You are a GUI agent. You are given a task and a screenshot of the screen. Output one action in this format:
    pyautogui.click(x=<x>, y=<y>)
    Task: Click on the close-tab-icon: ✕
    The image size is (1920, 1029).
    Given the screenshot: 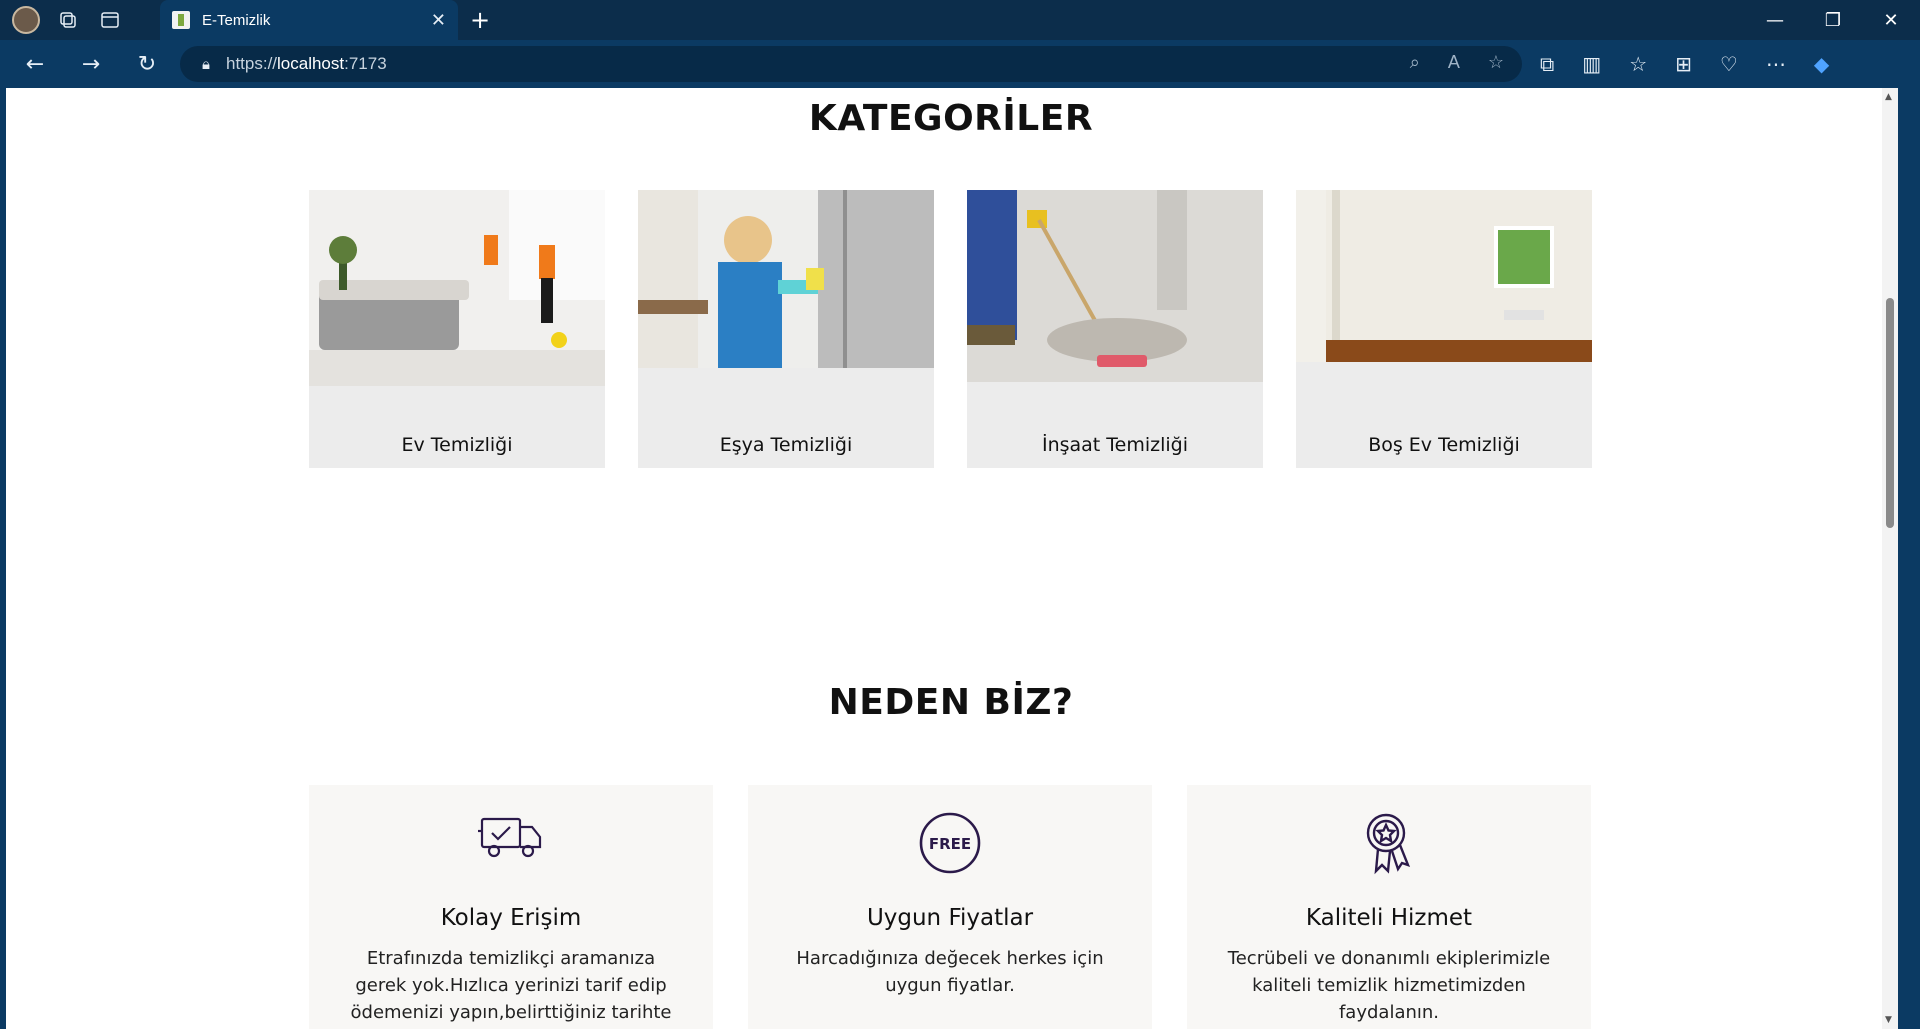 What is the action you would take?
    pyautogui.click(x=438, y=20)
    